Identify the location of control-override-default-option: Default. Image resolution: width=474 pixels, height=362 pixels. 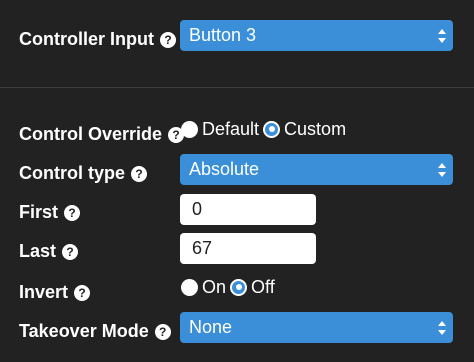
(220, 129).